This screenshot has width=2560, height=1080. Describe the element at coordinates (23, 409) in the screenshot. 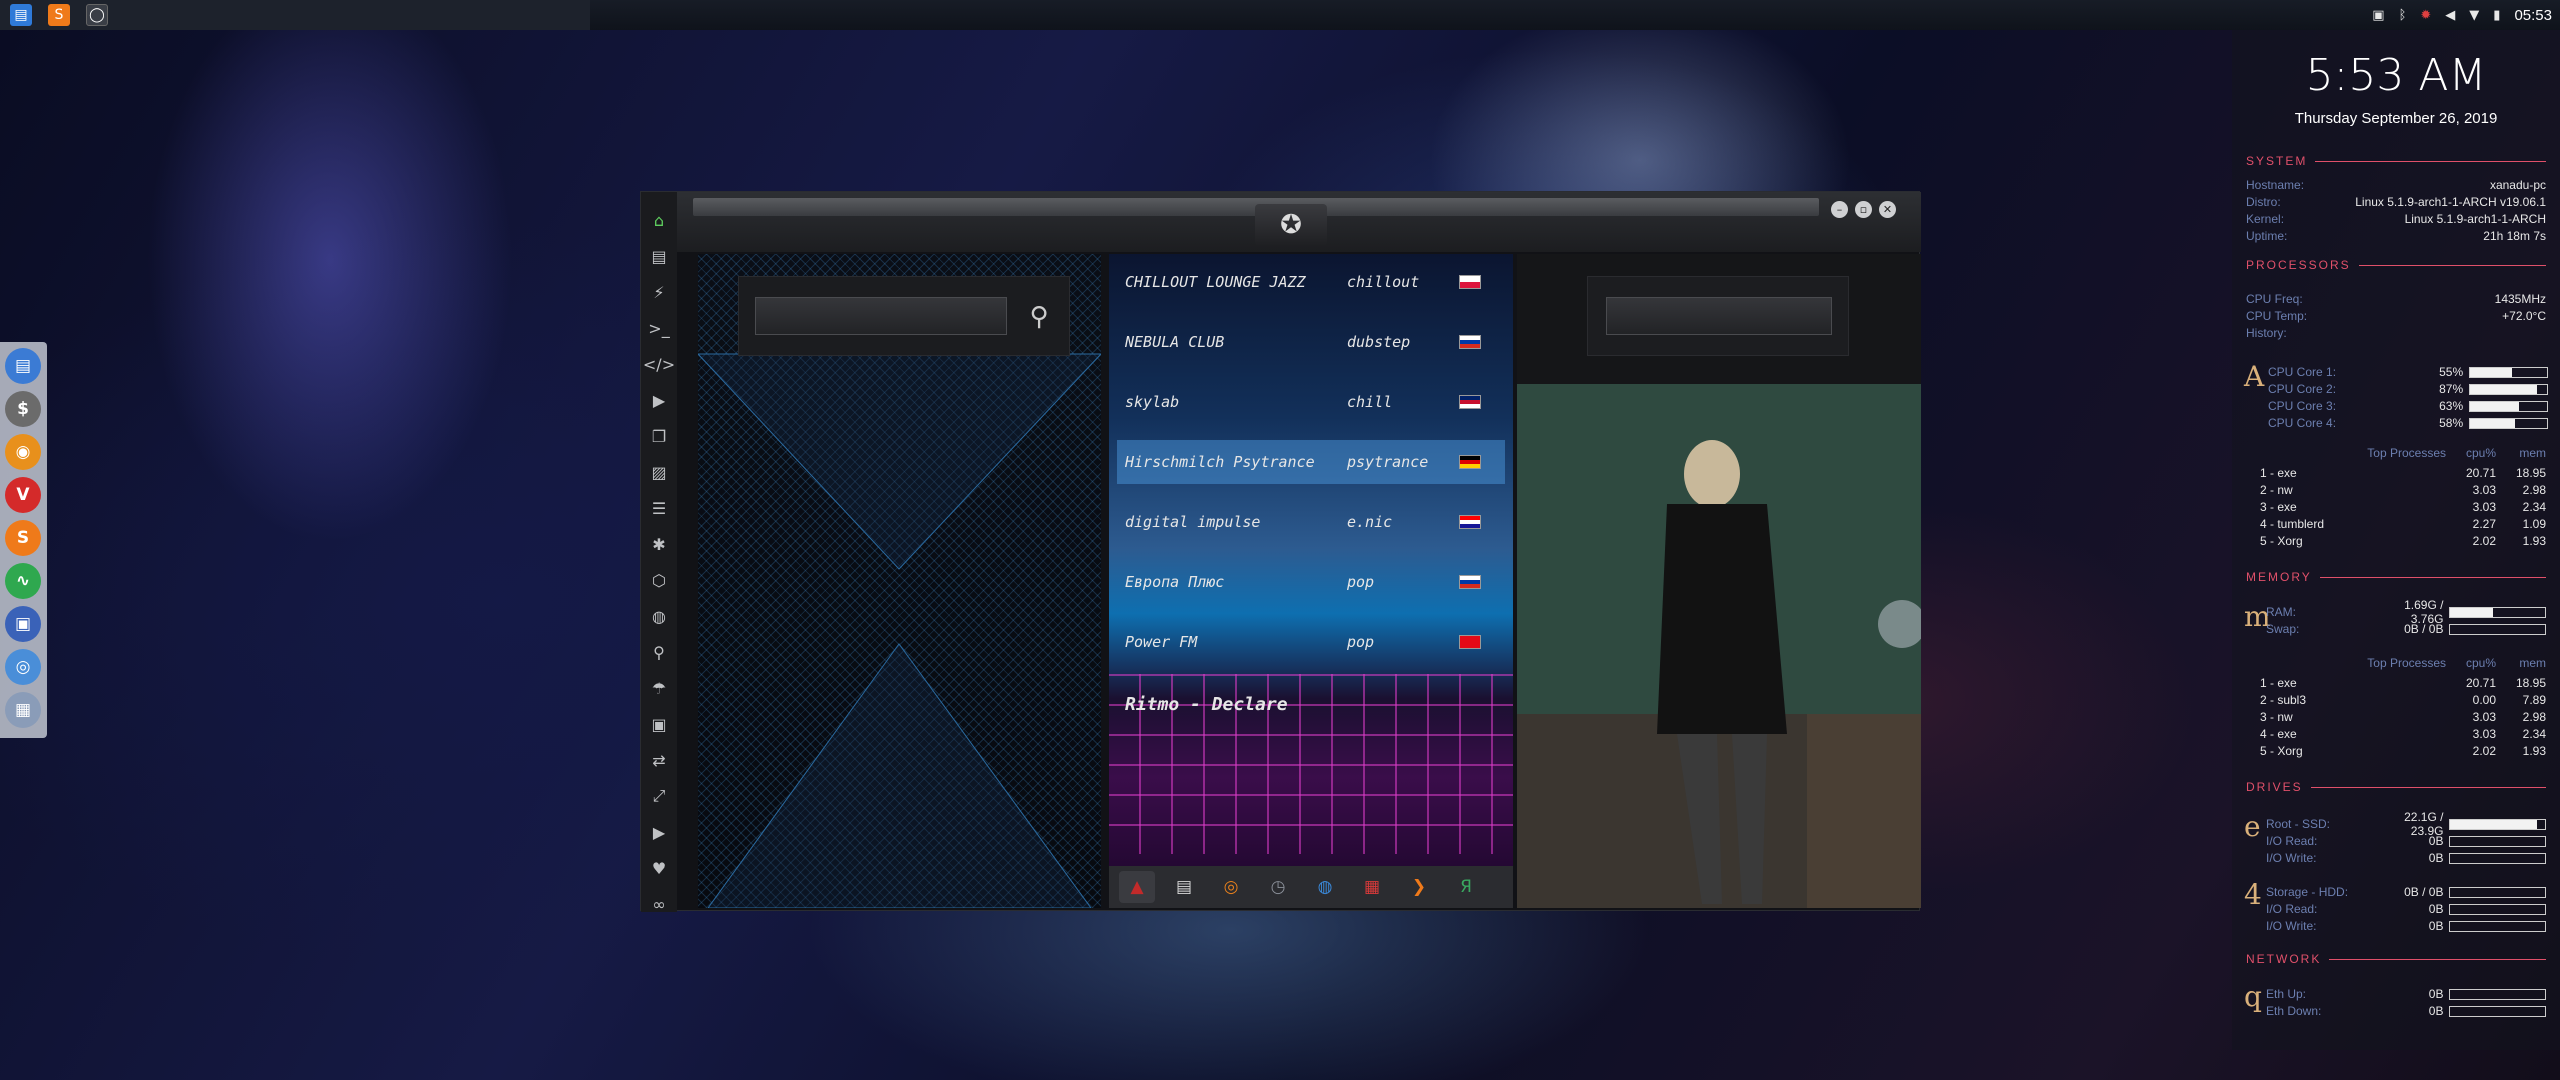

I see `money-icon: $` at that location.